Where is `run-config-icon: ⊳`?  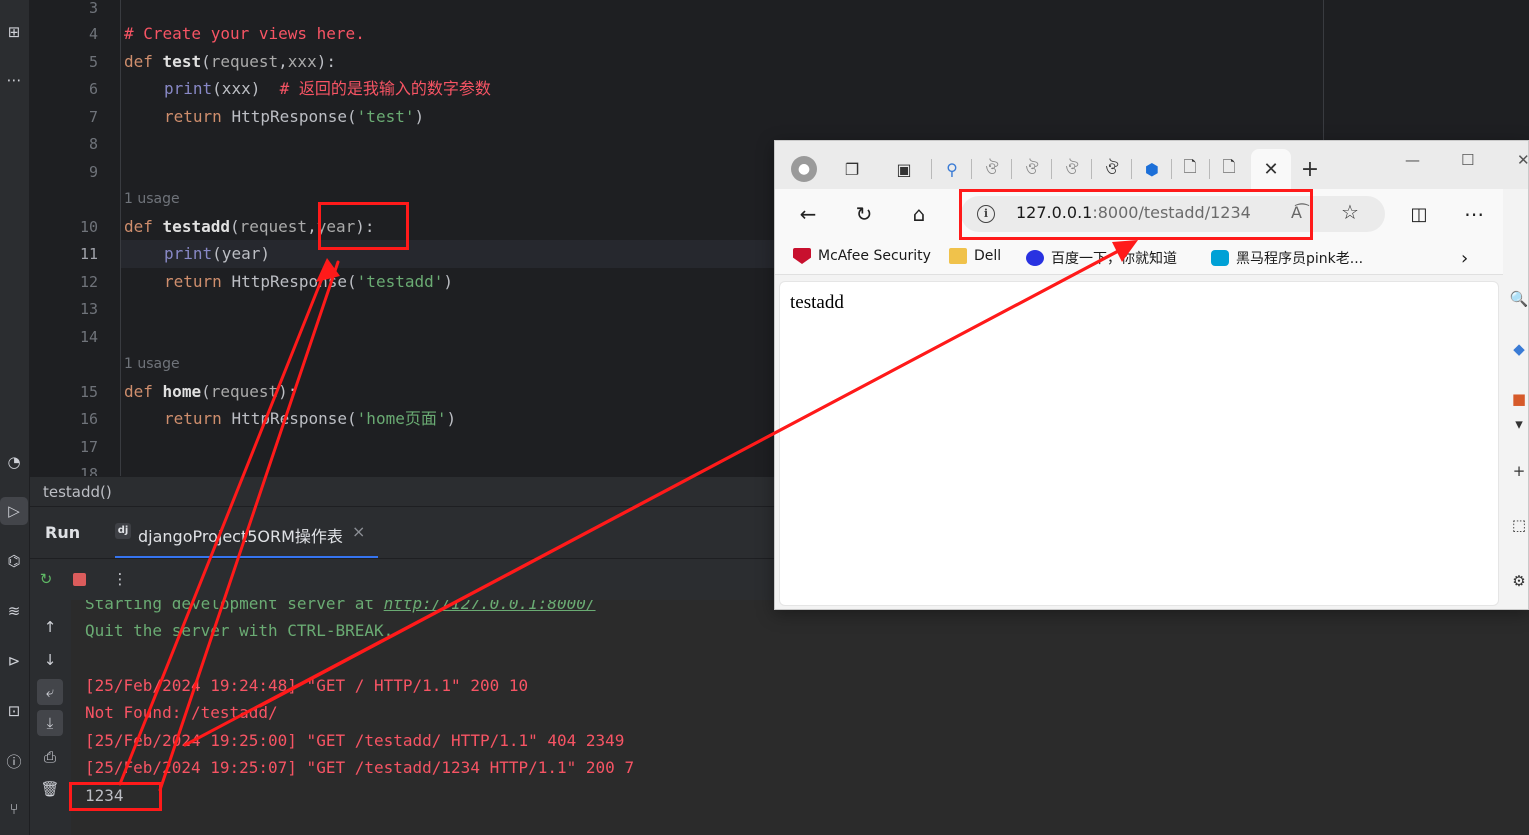 run-config-icon: ⊳ is located at coordinates (14, 661).